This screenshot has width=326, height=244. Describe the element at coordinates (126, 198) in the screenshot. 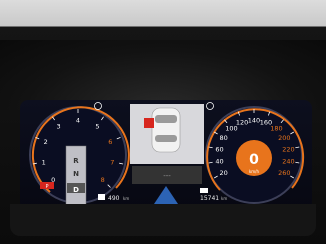

I see `range-unit: km` at that location.